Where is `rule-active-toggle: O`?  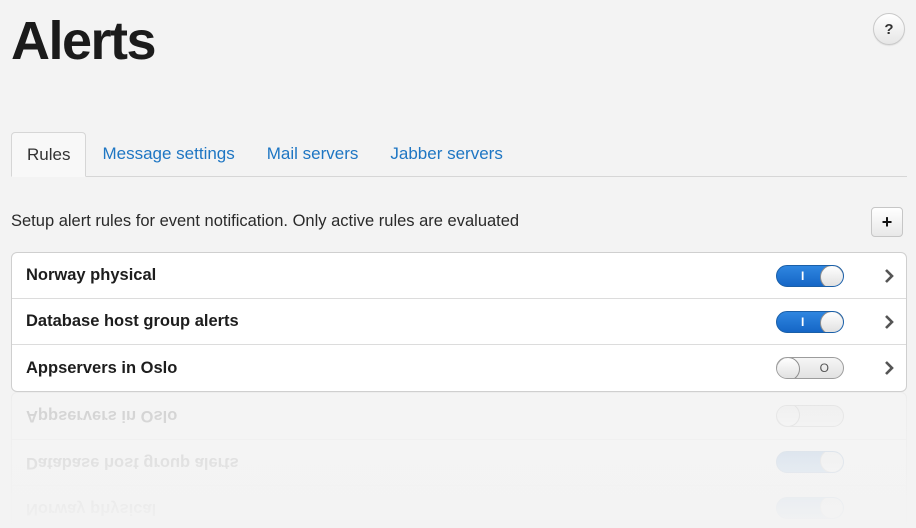
rule-active-toggle: O is located at coordinates (810, 368).